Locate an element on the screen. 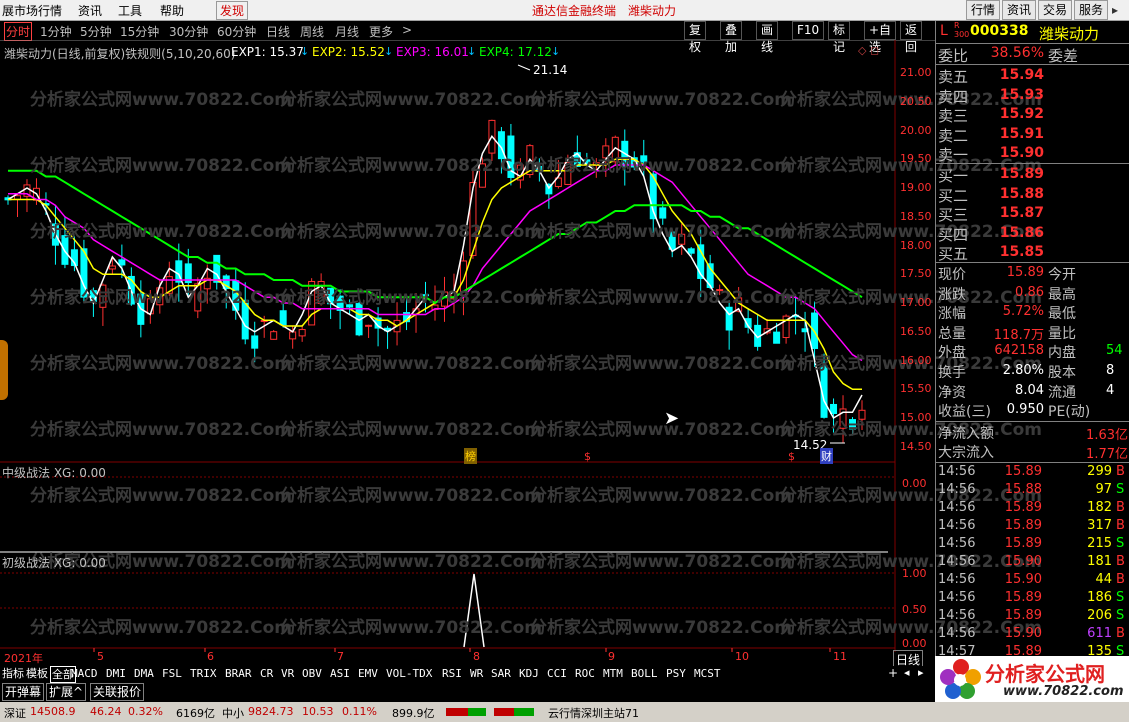 Image resolution: width=1129 pixels, height=722 pixels. indicator-tab: TRIX is located at coordinates (203, 673).